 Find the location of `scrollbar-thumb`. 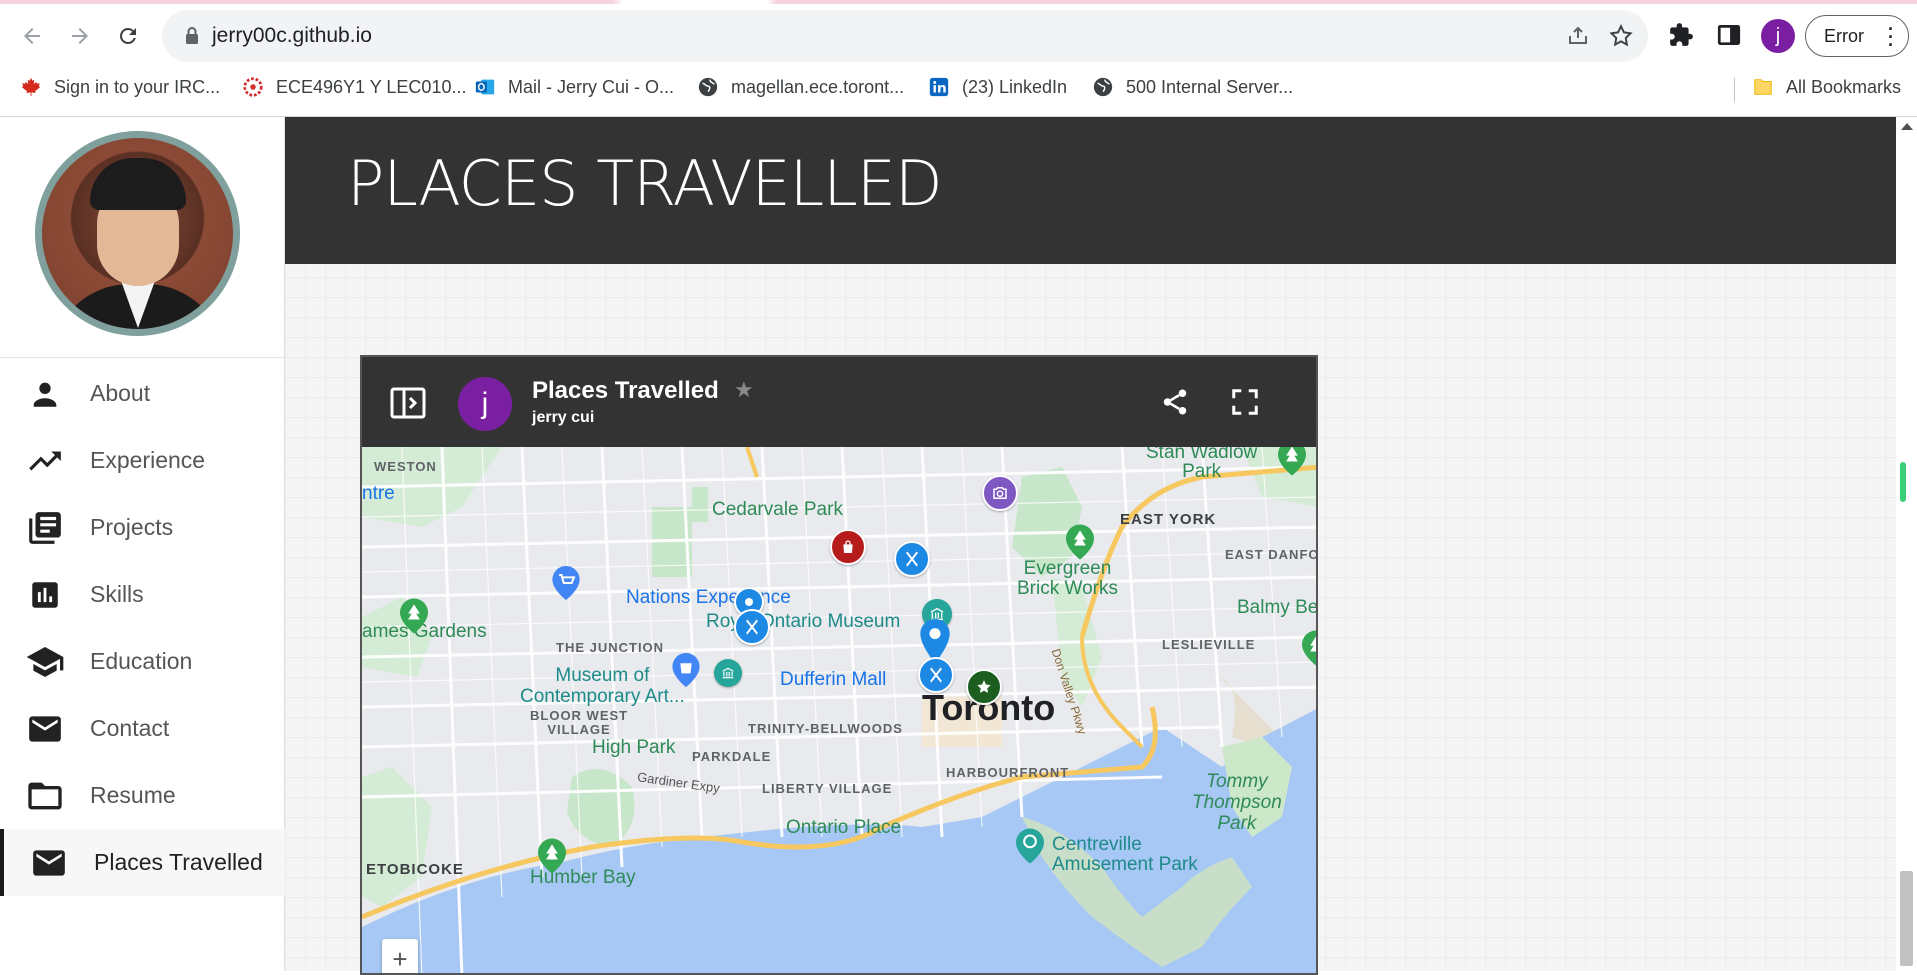

scrollbar-thumb is located at coordinates (1906, 918).